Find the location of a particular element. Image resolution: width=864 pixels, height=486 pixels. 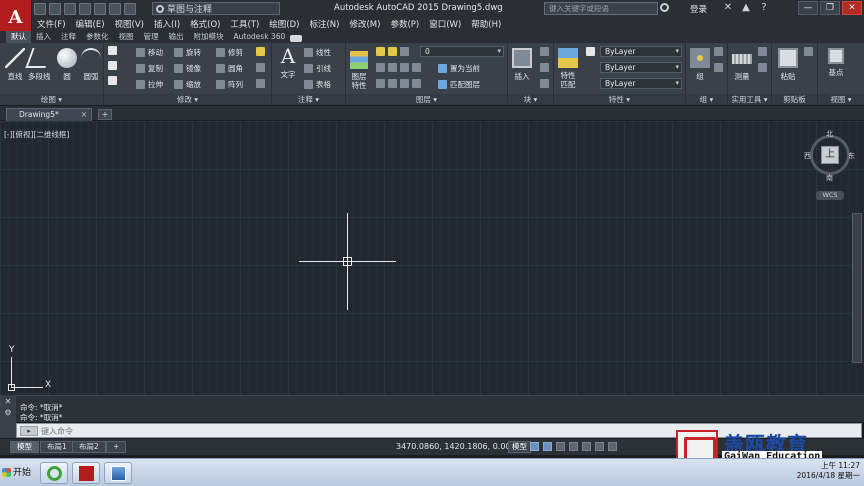

new-tab-button: + is located at coordinates (105, 114).